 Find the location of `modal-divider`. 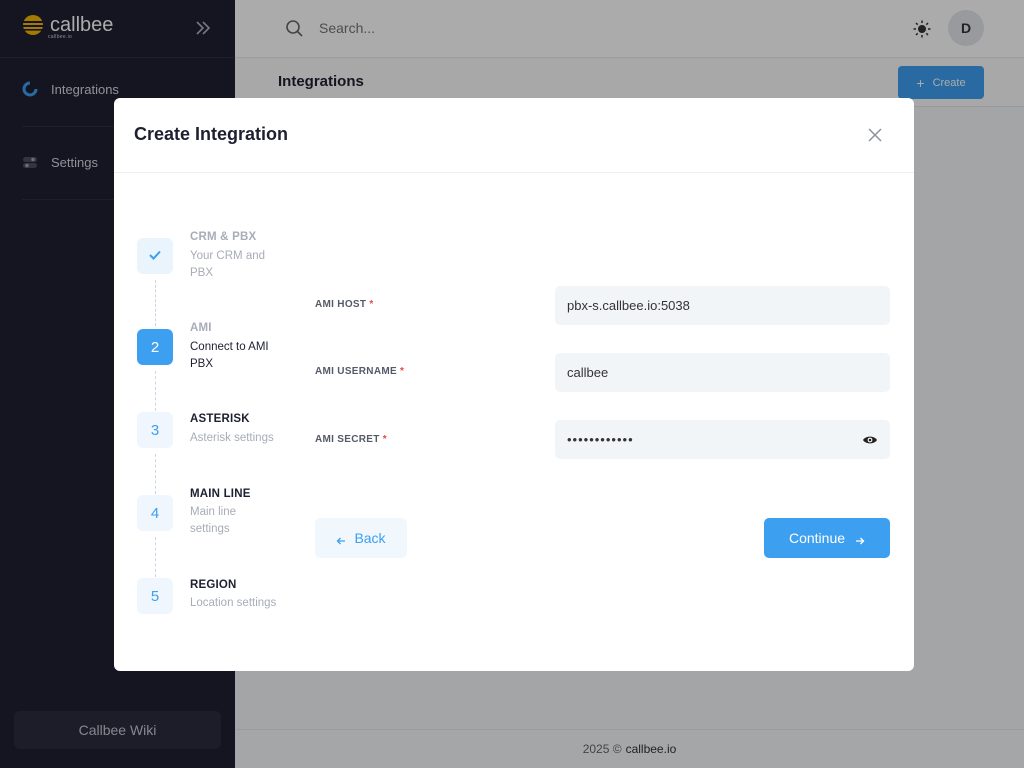

modal-divider is located at coordinates (514, 172).